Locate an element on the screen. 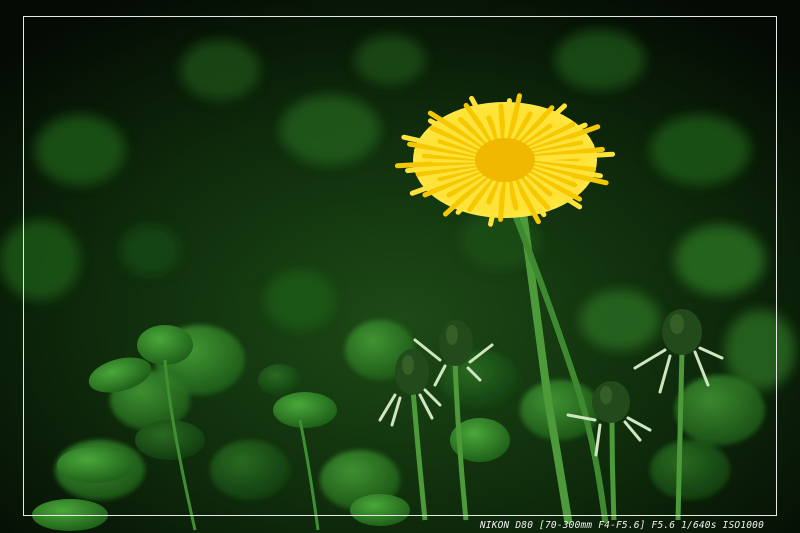 The width and height of the screenshot is (800, 533). flower-center is located at coordinates (505, 160).